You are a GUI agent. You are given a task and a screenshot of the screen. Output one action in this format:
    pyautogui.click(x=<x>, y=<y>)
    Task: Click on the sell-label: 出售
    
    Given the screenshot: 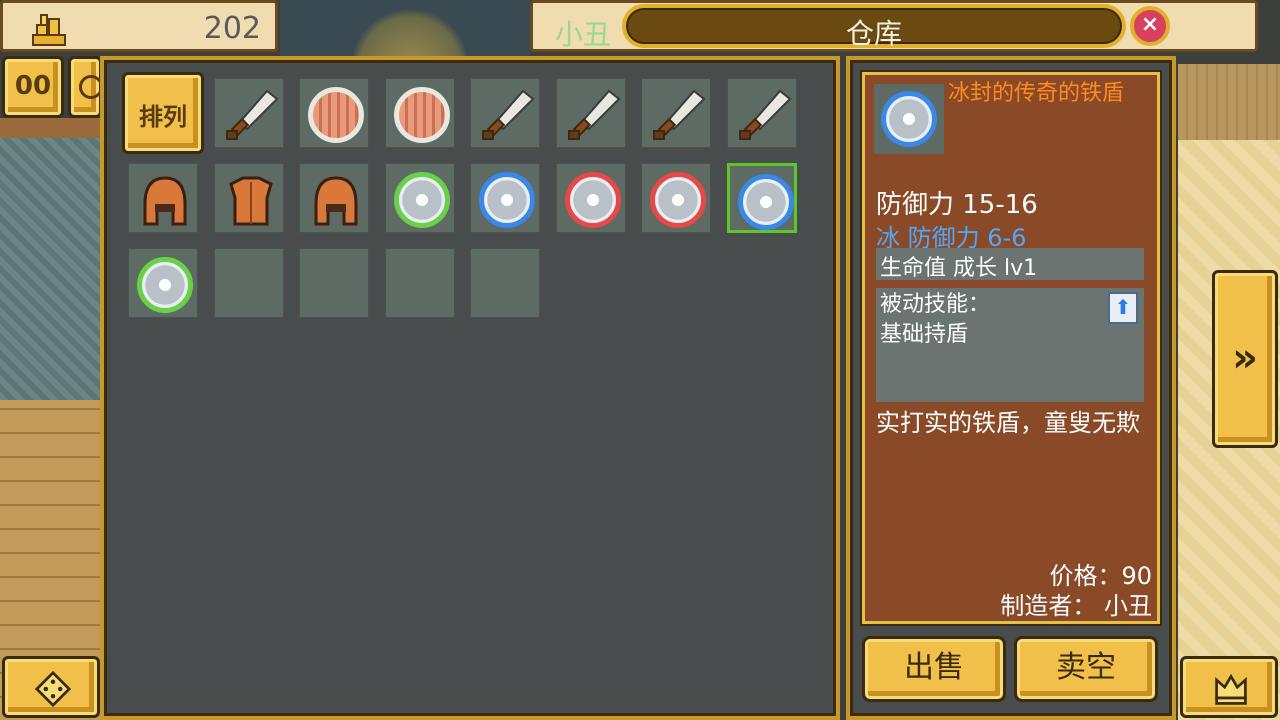 What is the action you would take?
    pyautogui.click(x=934, y=667)
    